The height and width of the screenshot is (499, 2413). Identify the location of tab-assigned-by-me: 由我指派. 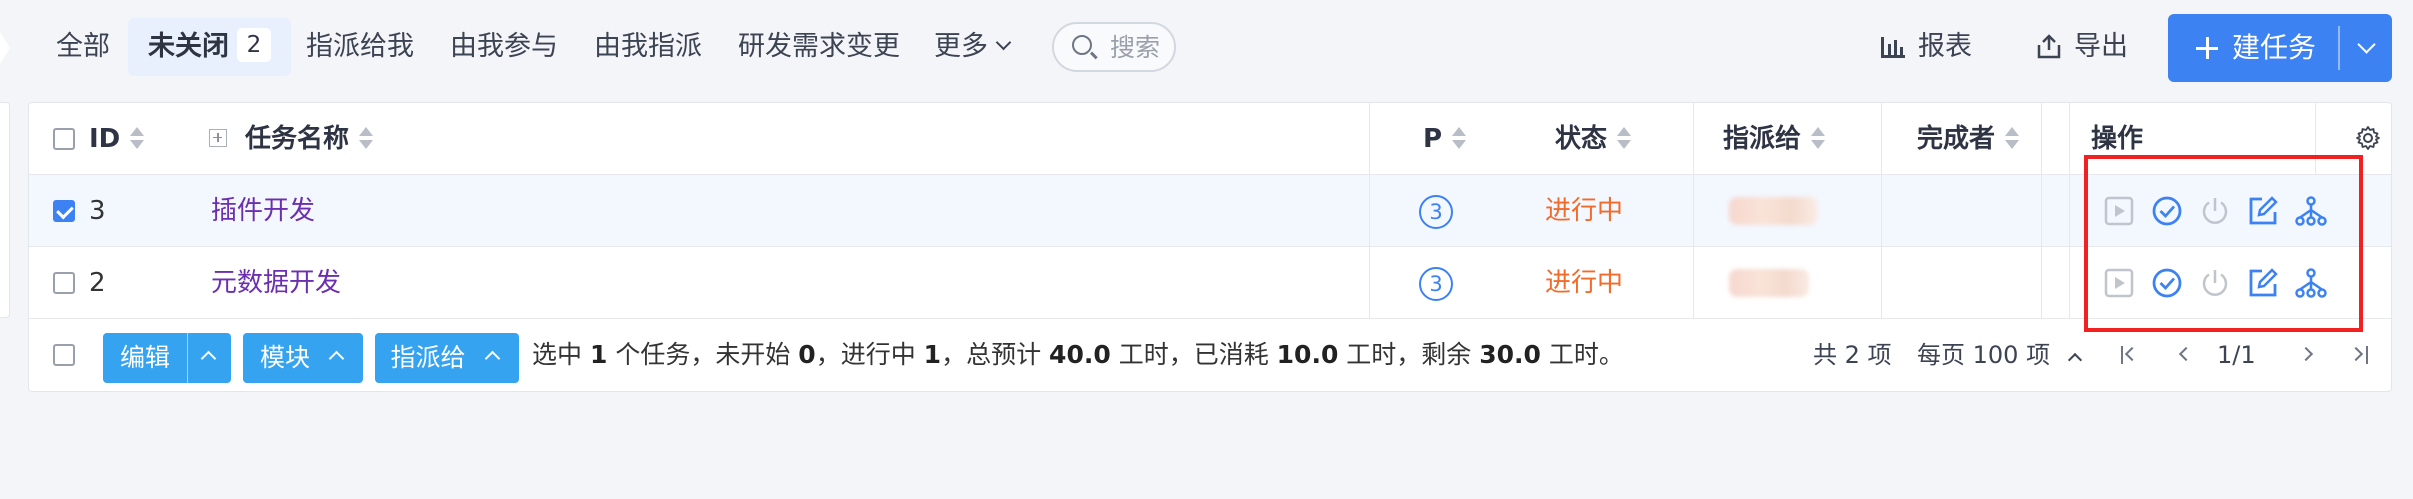
(648, 47).